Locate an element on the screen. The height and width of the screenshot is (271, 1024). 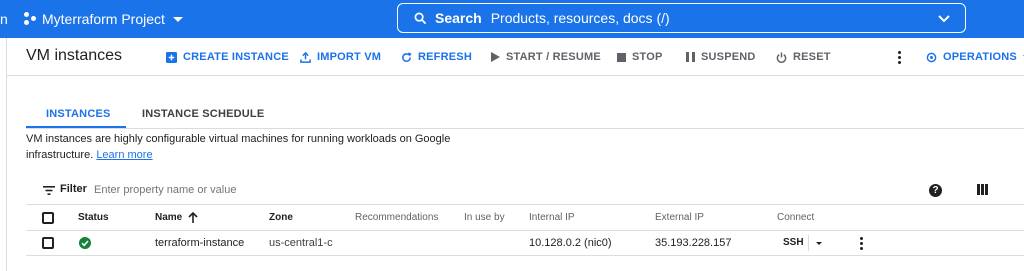
operations-label: OPERATIONS is located at coordinates (980, 57).